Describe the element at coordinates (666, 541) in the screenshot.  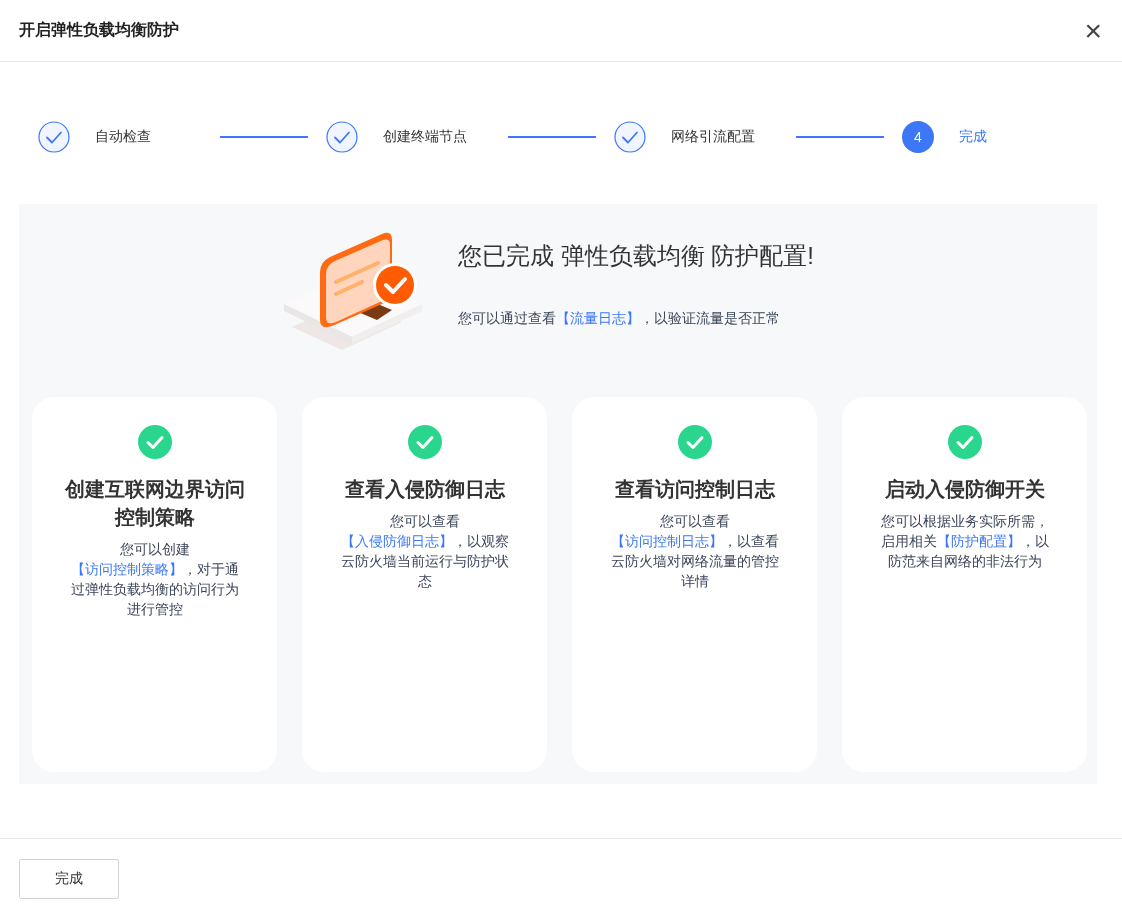
I see `card-link: 【访问控制日志】` at that location.